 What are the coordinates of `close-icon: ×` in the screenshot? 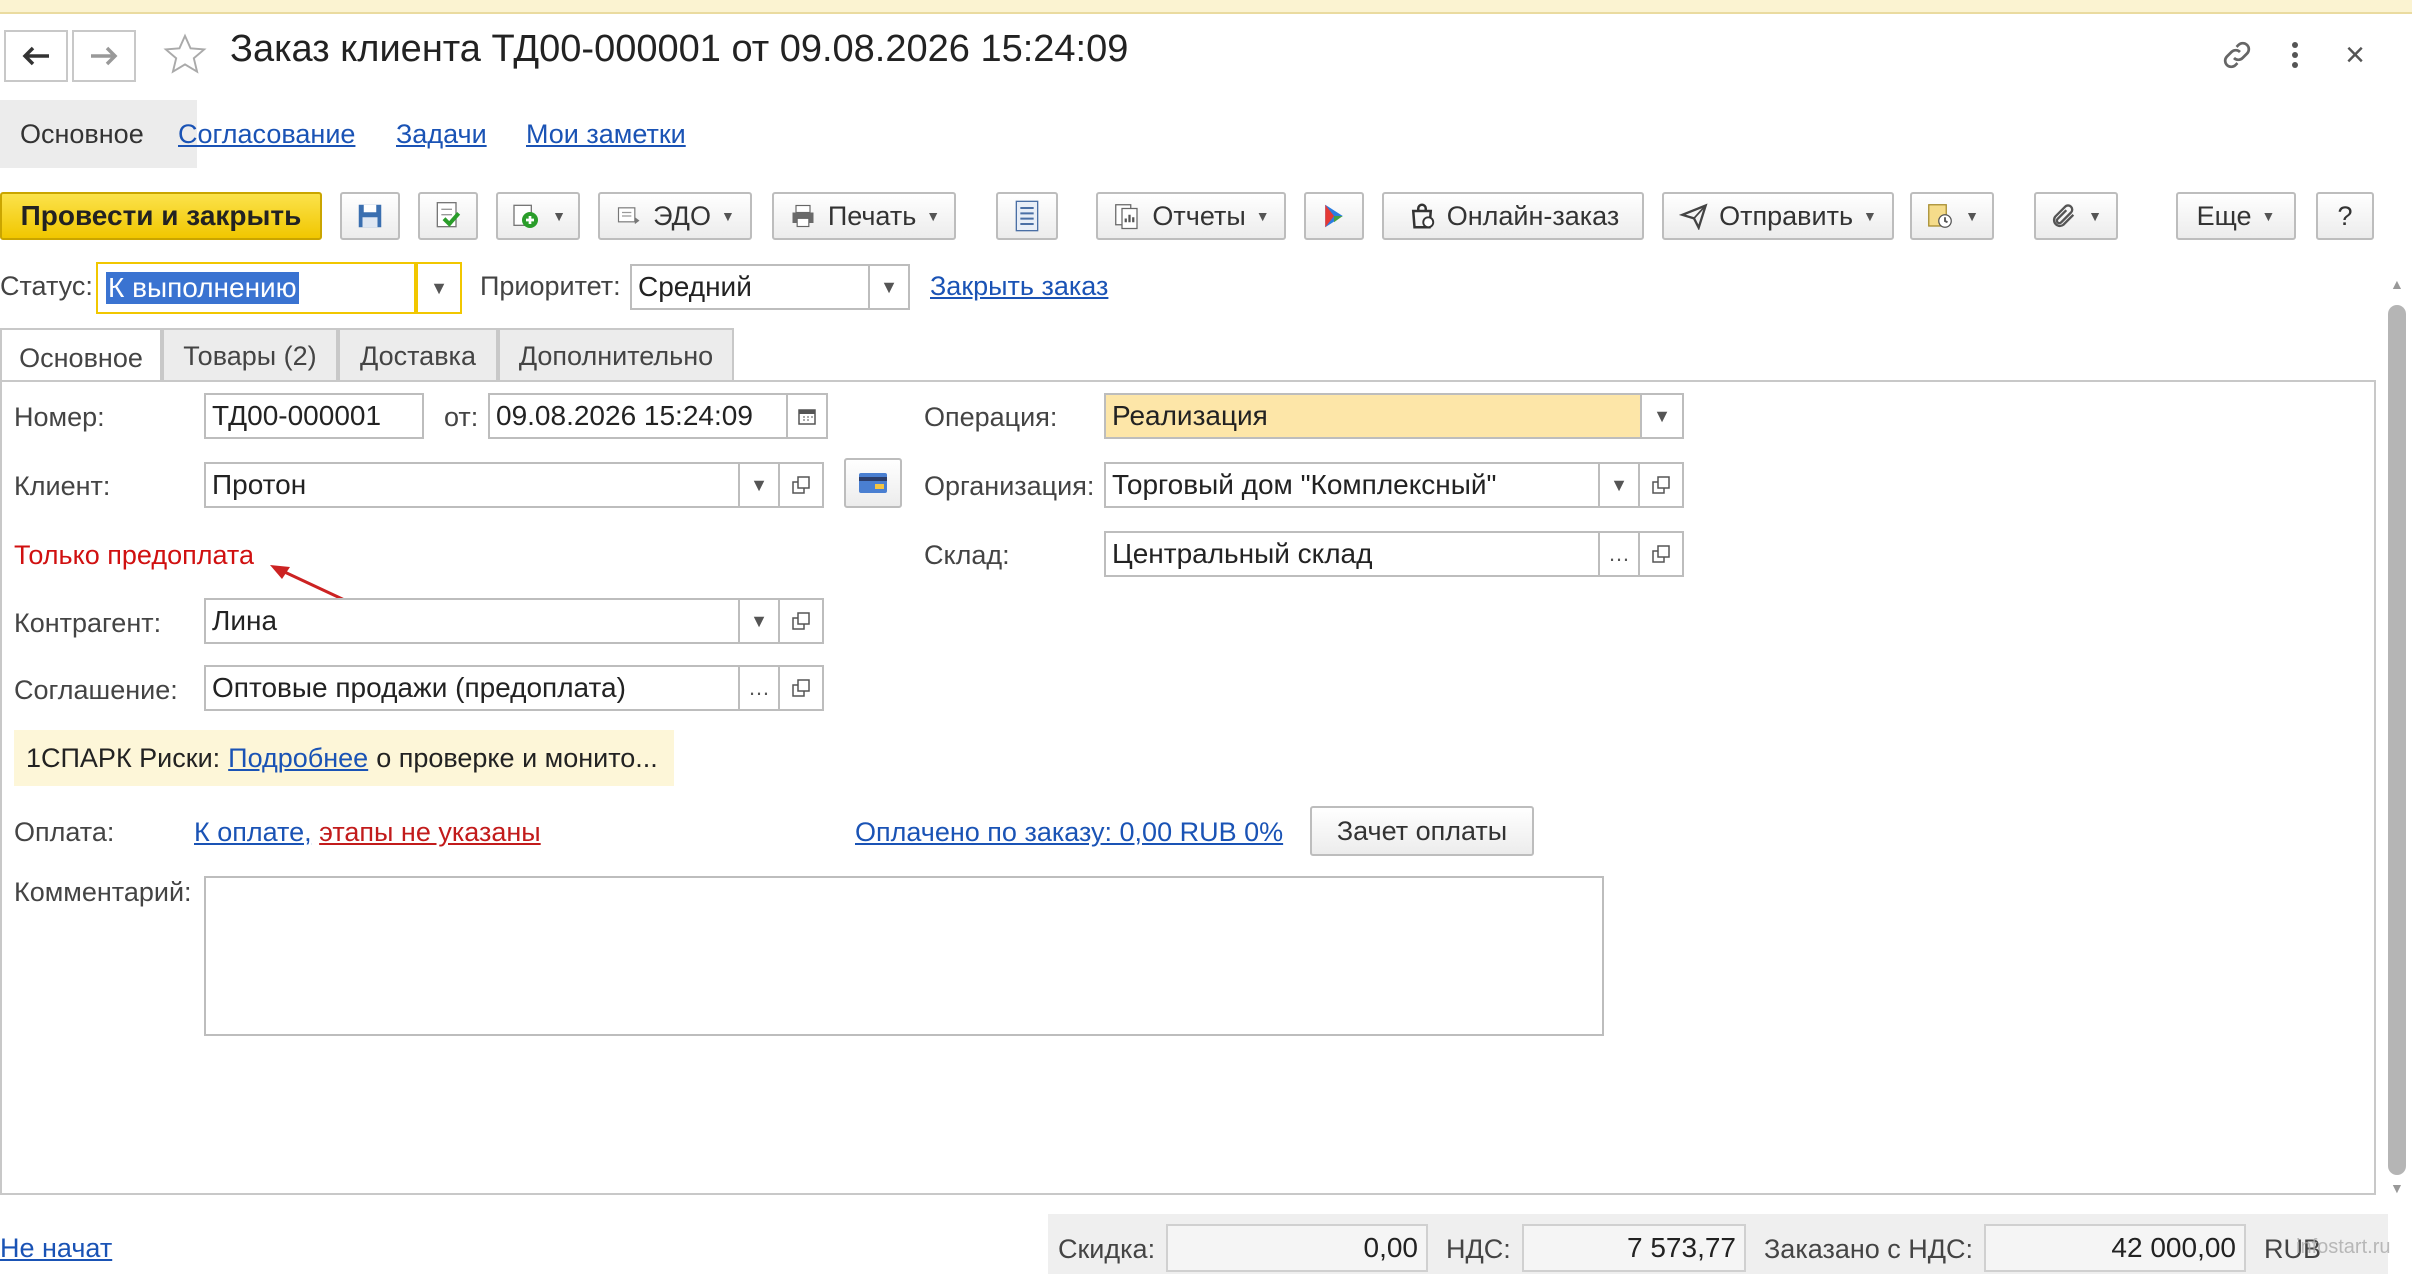 It's located at (2355, 55).